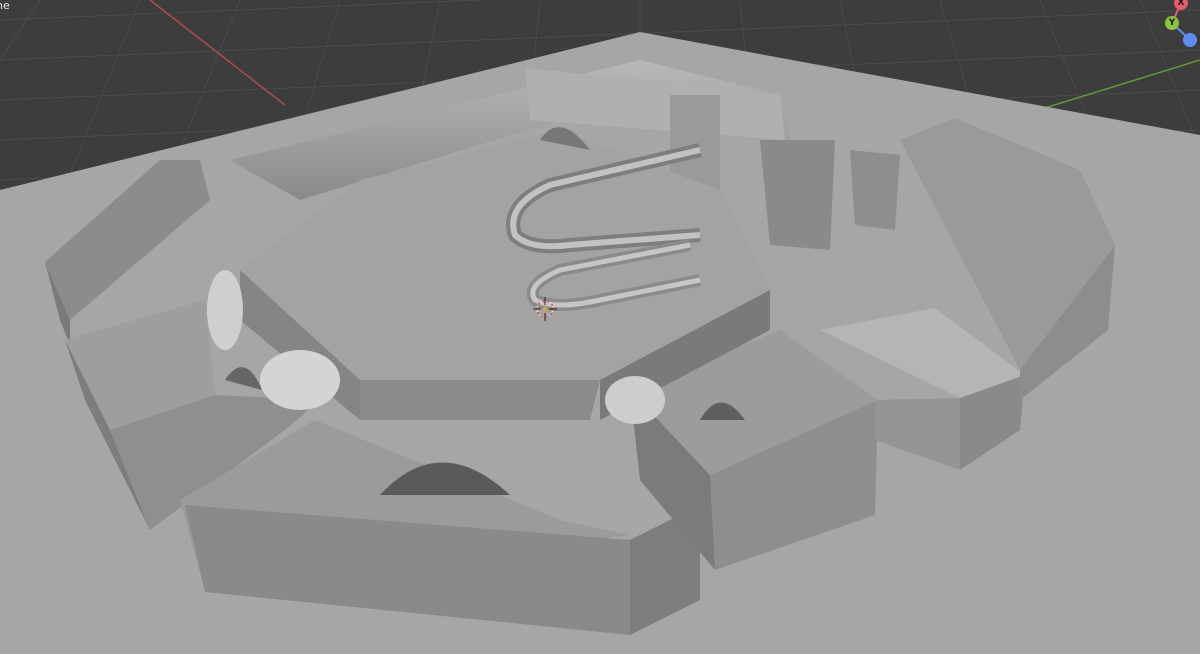  I want to click on navigation-gizmo: X Y, so click(1170, 30).